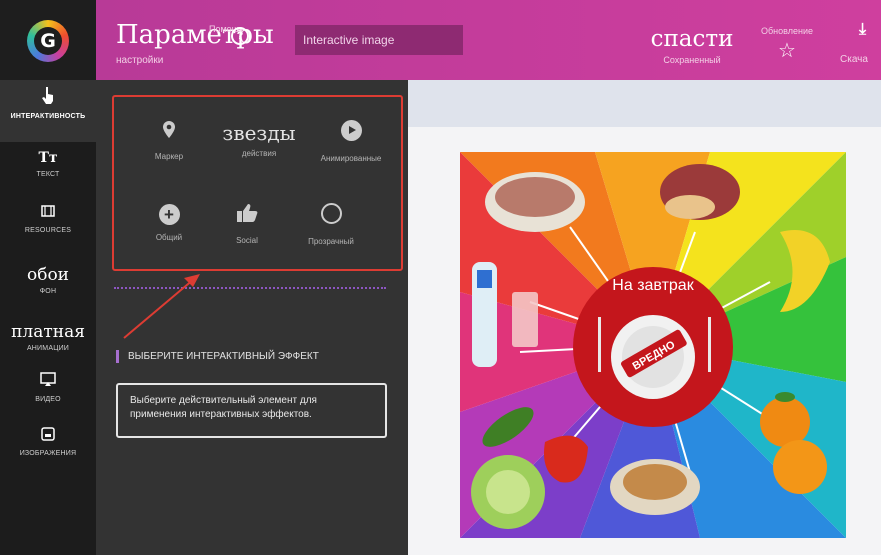 This screenshot has width=881, height=555. I want to click on app-logo: G, so click(48, 41).